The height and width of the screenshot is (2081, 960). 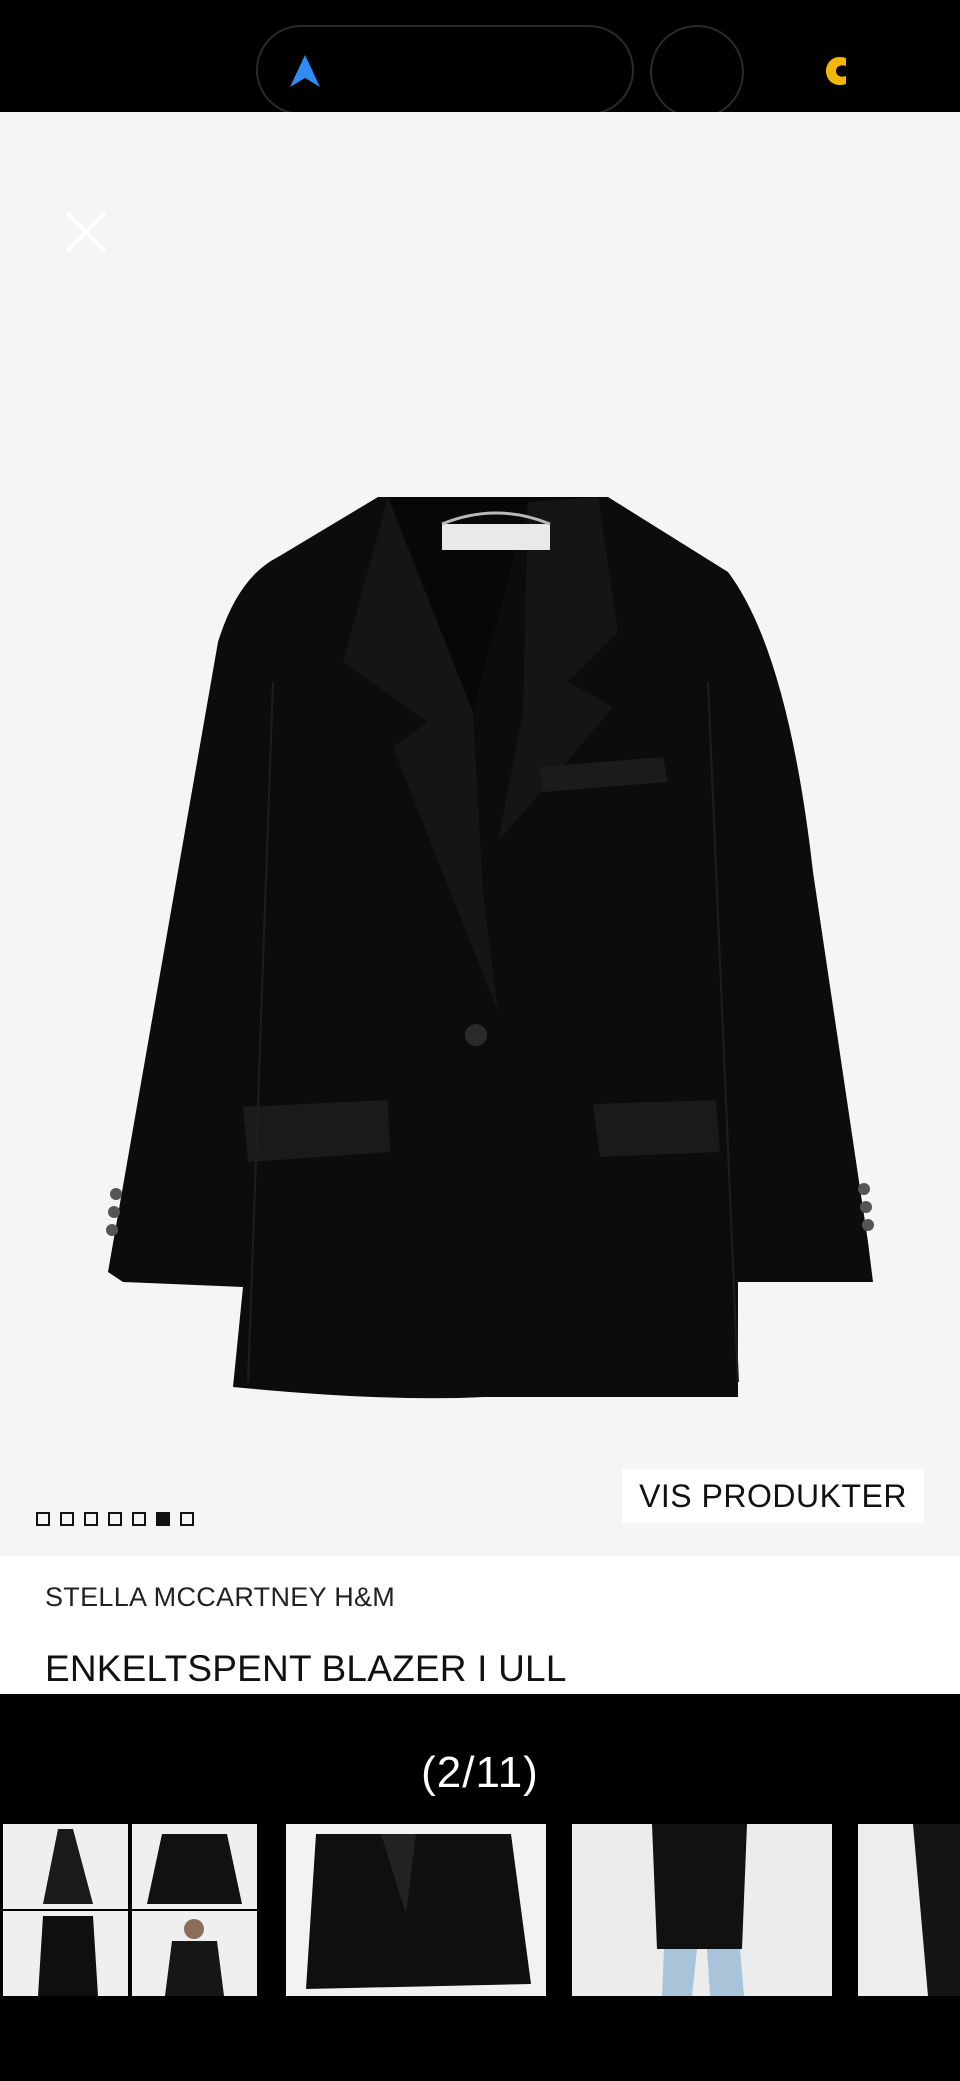 I want to click on thumbnail-selected, so click(x=416, y=1910).